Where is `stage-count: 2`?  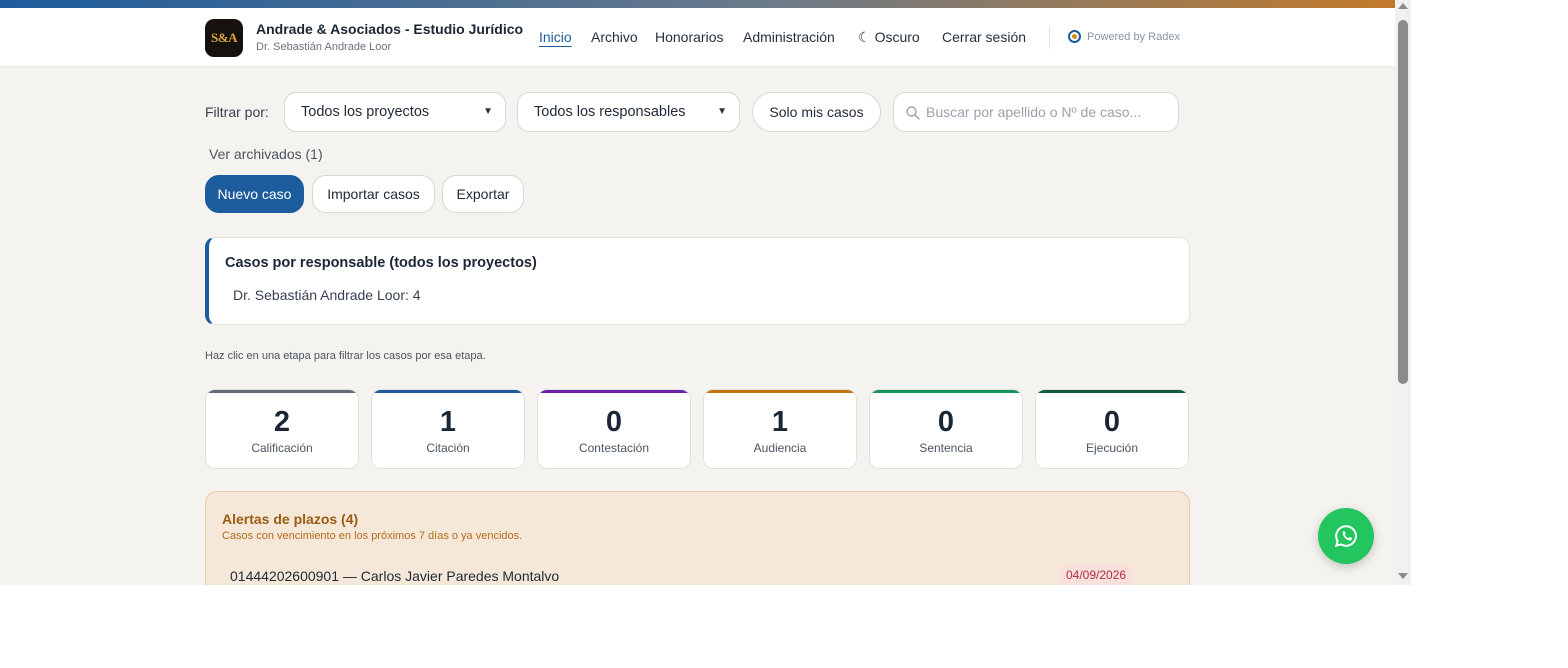
stage-count: 2 is located at coordinates (282, 422).